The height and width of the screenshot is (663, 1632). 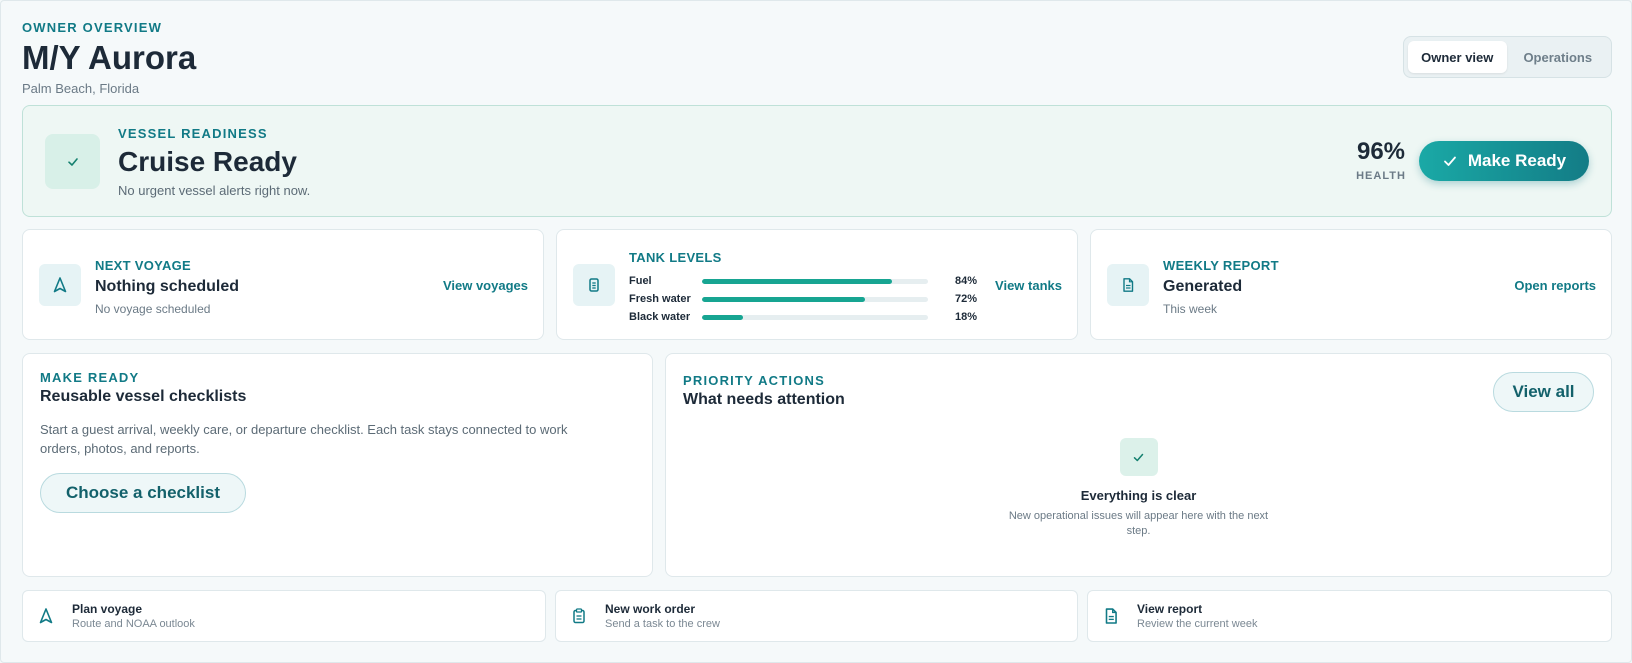 What do you see at coordinates (1381, 176) in the screenshot?
I see `health-label: HEALTH` at bounding box center [1381, 176].